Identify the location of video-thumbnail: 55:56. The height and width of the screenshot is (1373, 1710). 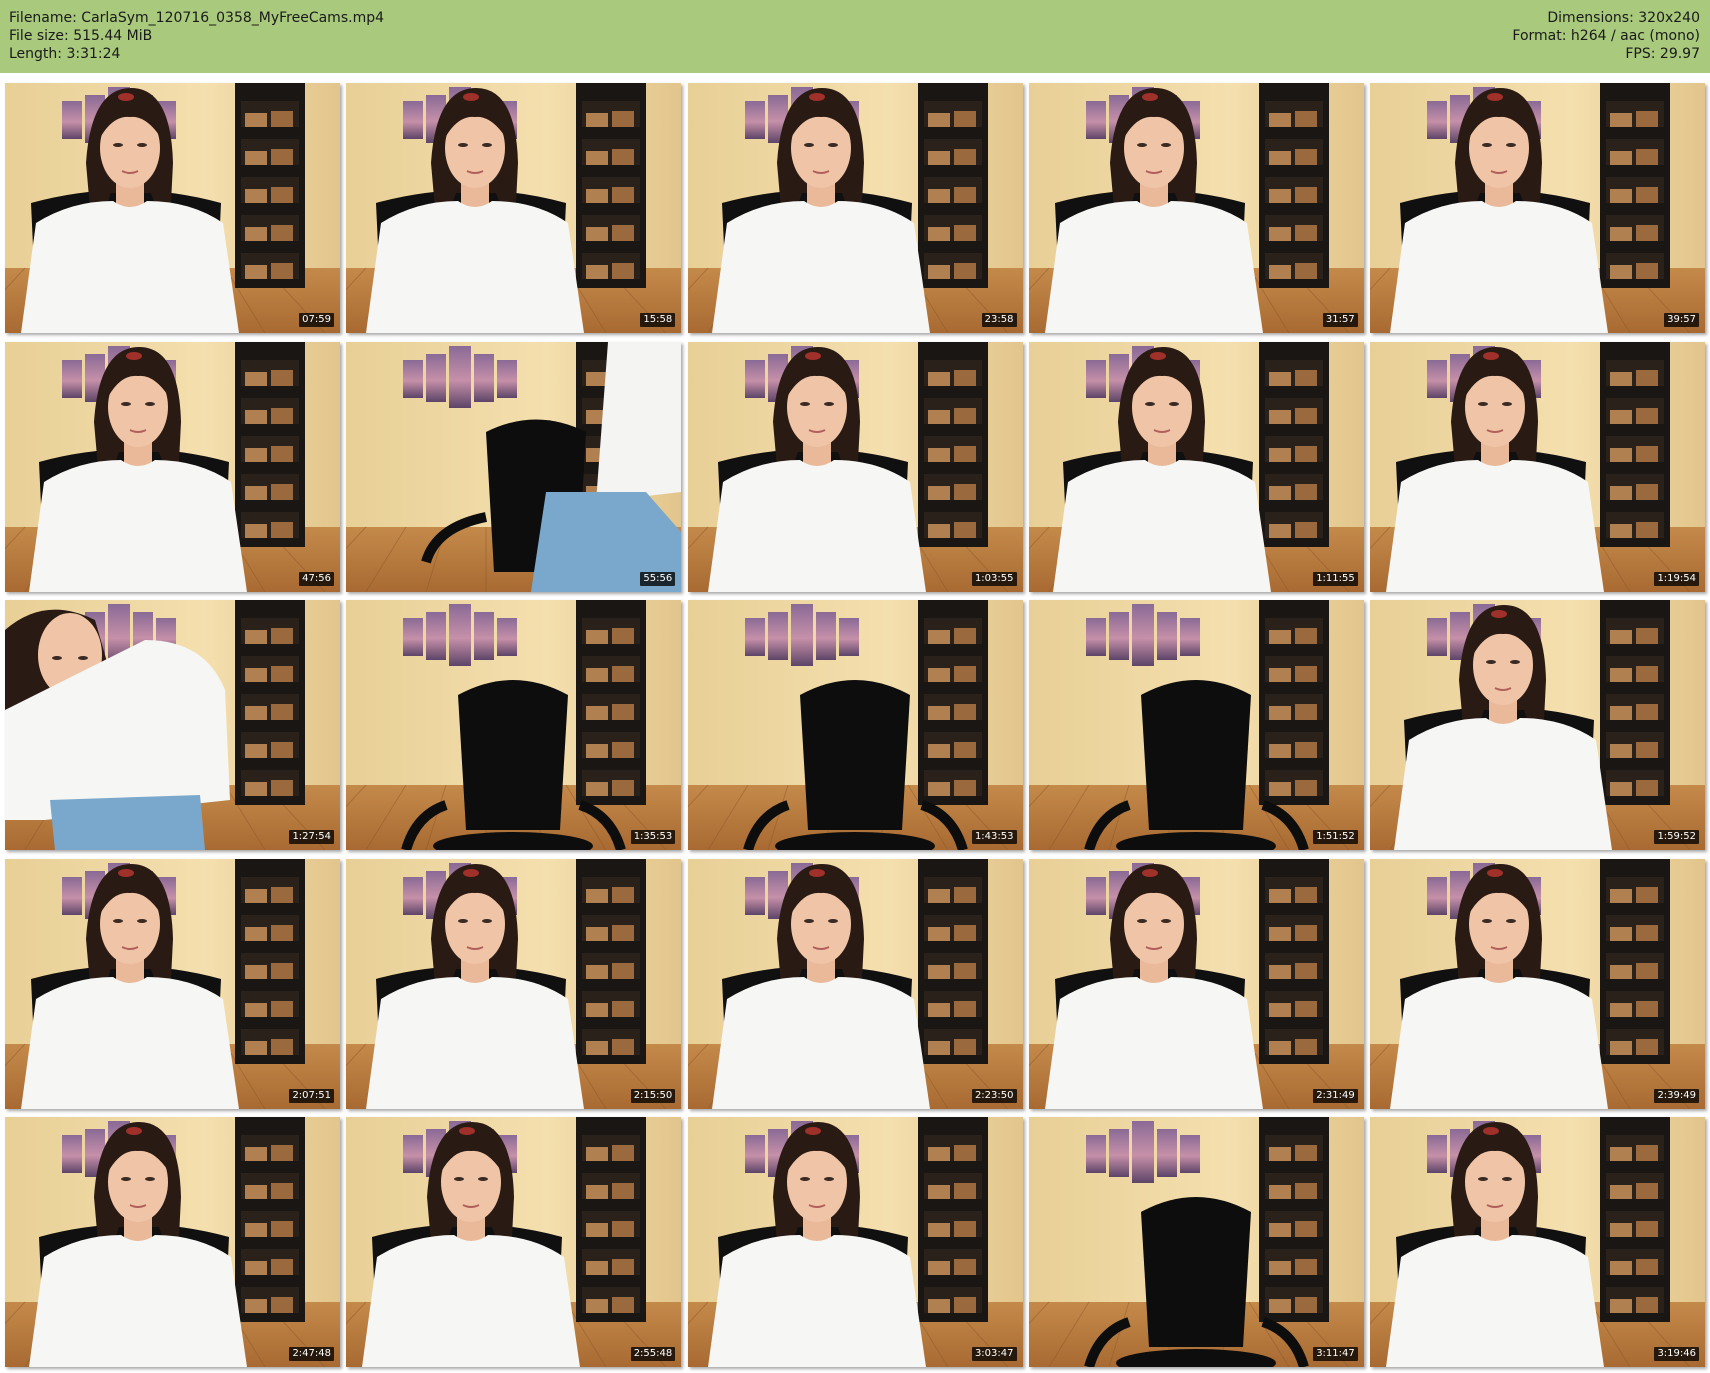
(514, 466).